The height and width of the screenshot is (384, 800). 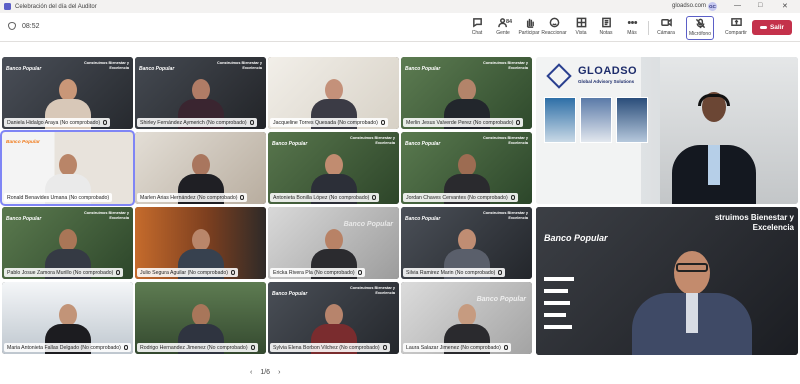 What do you see at coordinates (606, 81) in the screenshot?
I see `gloadso-subtitle: Global Advisory Solutions` at bounding box center [606, 81].